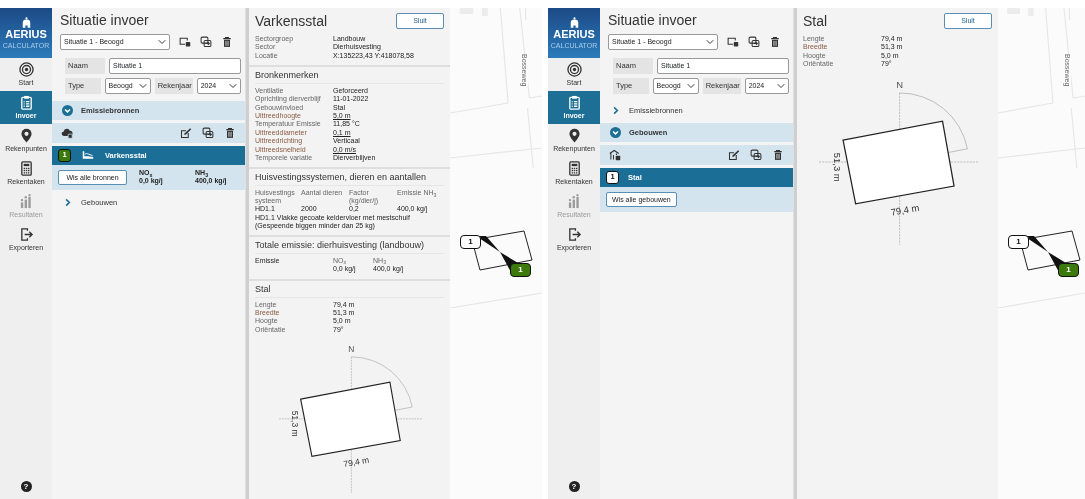  I want to click on cloud-add-icon, so click(67, 132).